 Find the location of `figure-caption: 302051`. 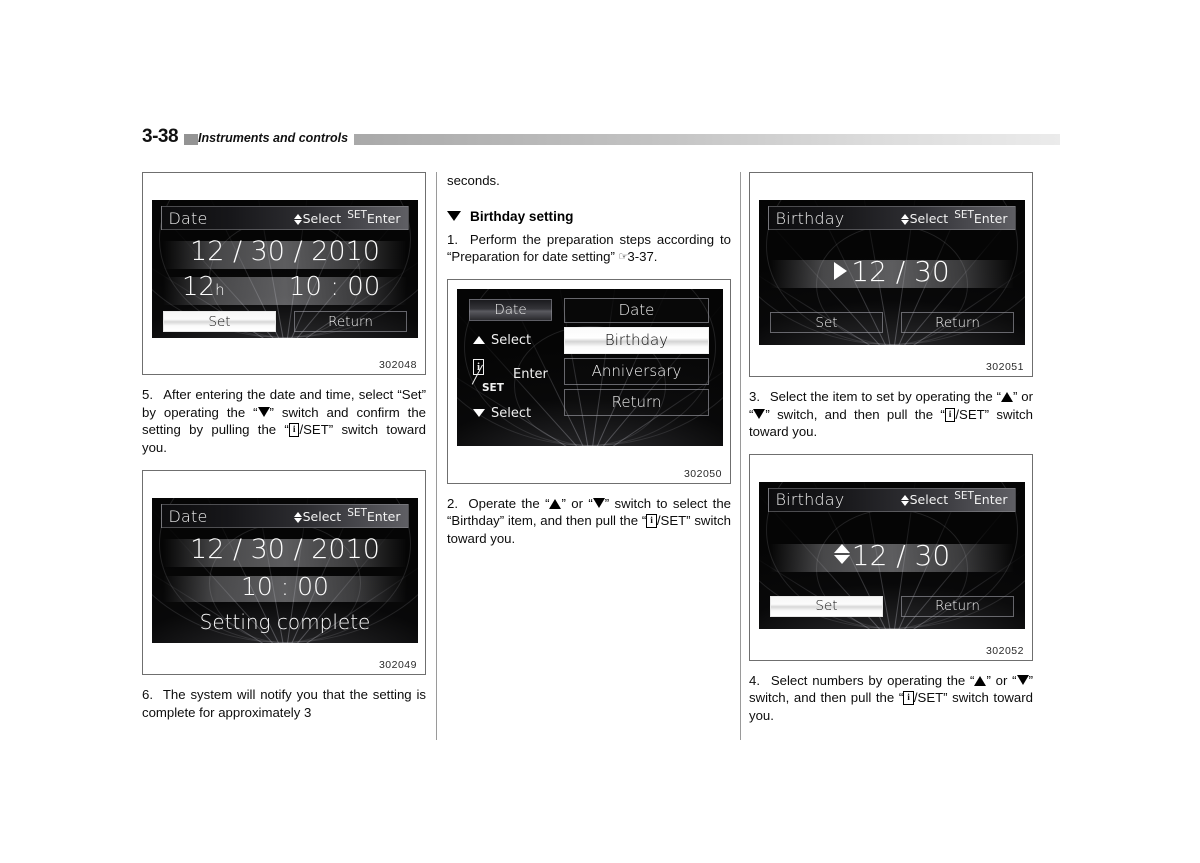

figure-caption: 302051 is located at coordinates (1004, 367).